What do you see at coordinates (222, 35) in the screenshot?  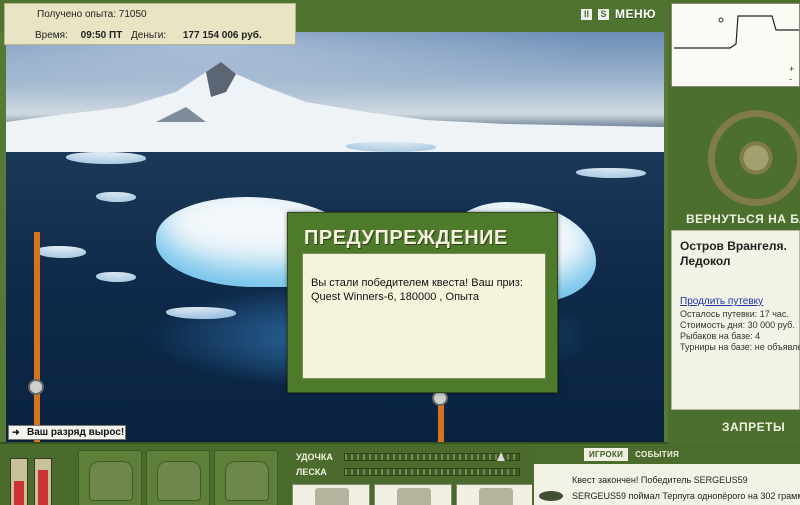 I see `money-value: 177 154 006 руб.` at bounding box center [222, 35].